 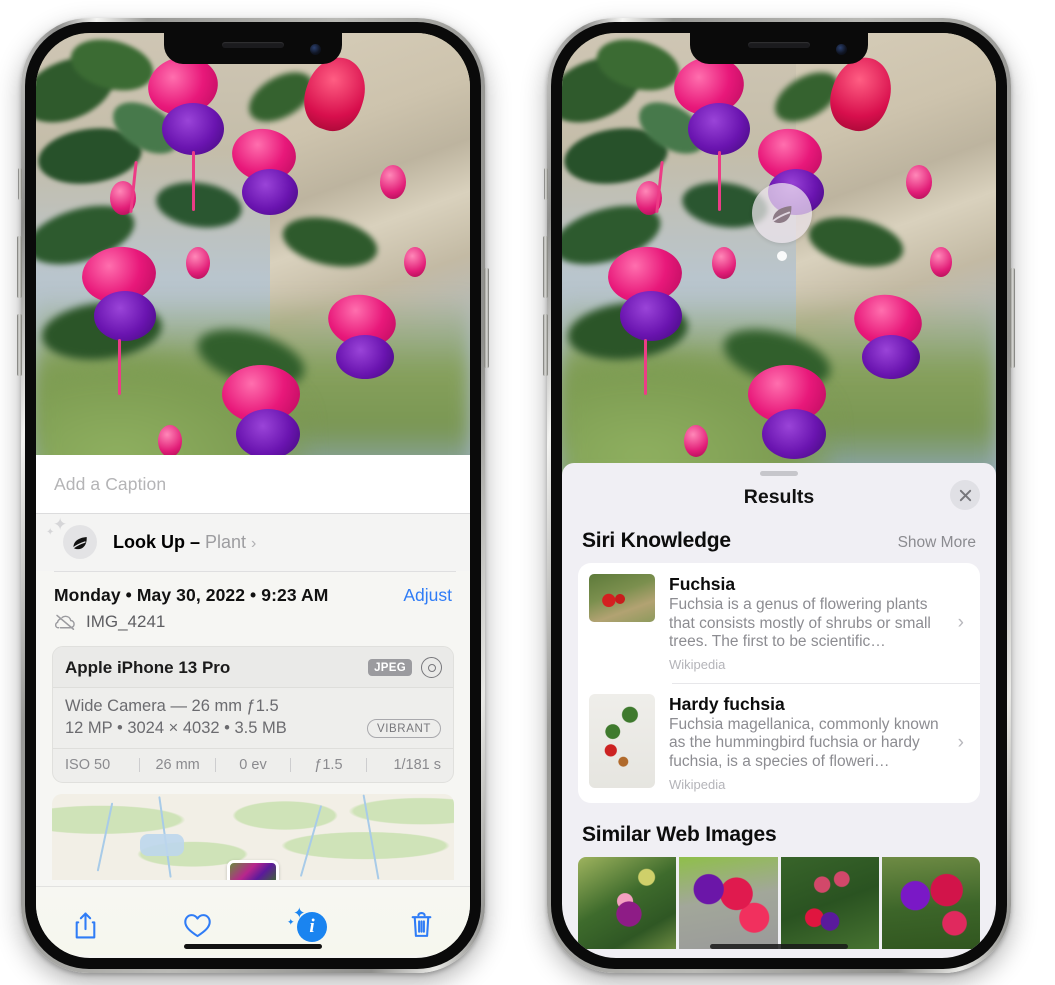 I want to click on exif-aperture: ƒ1.5, so click(x=328, y=765).